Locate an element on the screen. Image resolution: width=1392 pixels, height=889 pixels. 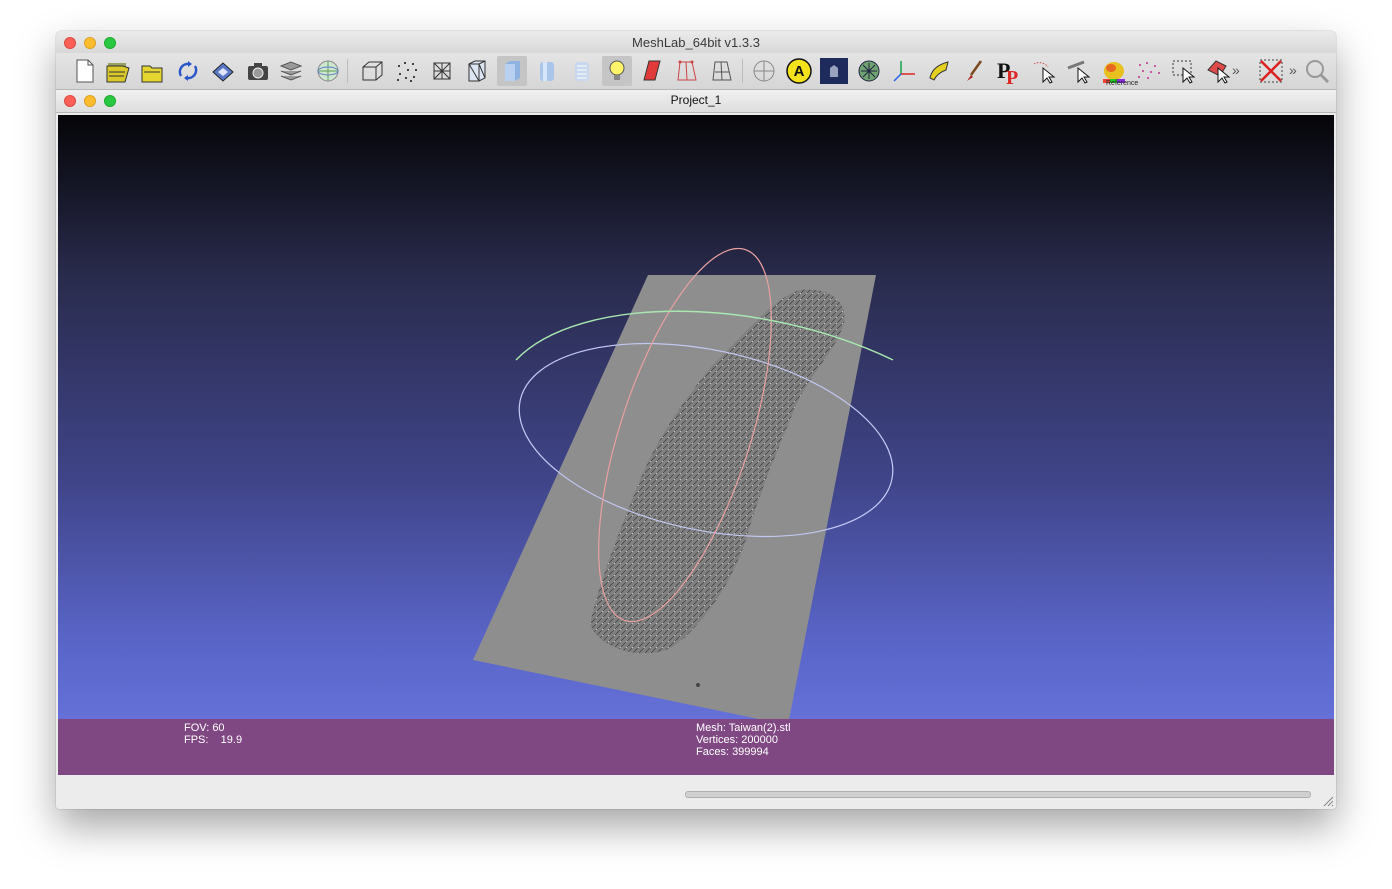
select-faces-icon is located at coordinates (1184, 71).